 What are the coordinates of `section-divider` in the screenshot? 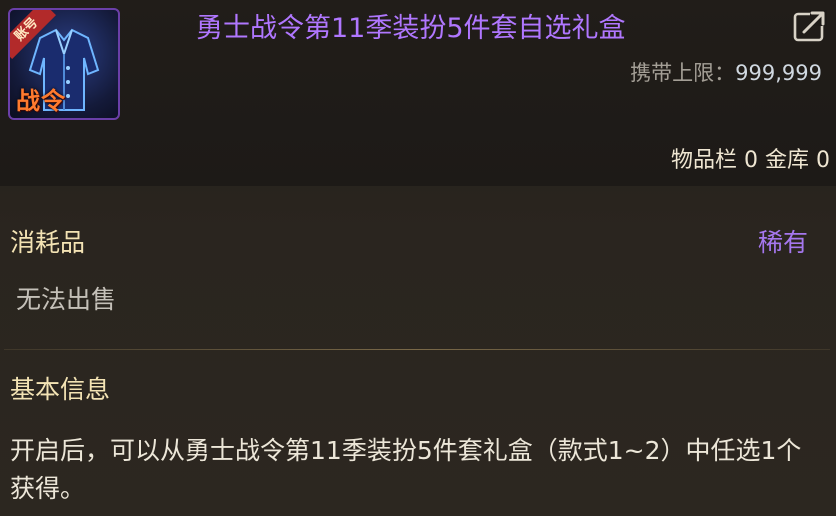 It's located at (417, 349).